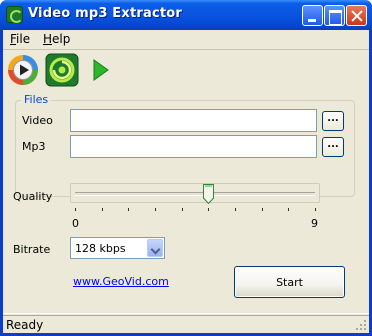 Image resolution: width=372 pixels, height=336 pixels. Describe the element at coordinates (23, 39) in the screenshot. I see `menu-file-label: ile` at that location.